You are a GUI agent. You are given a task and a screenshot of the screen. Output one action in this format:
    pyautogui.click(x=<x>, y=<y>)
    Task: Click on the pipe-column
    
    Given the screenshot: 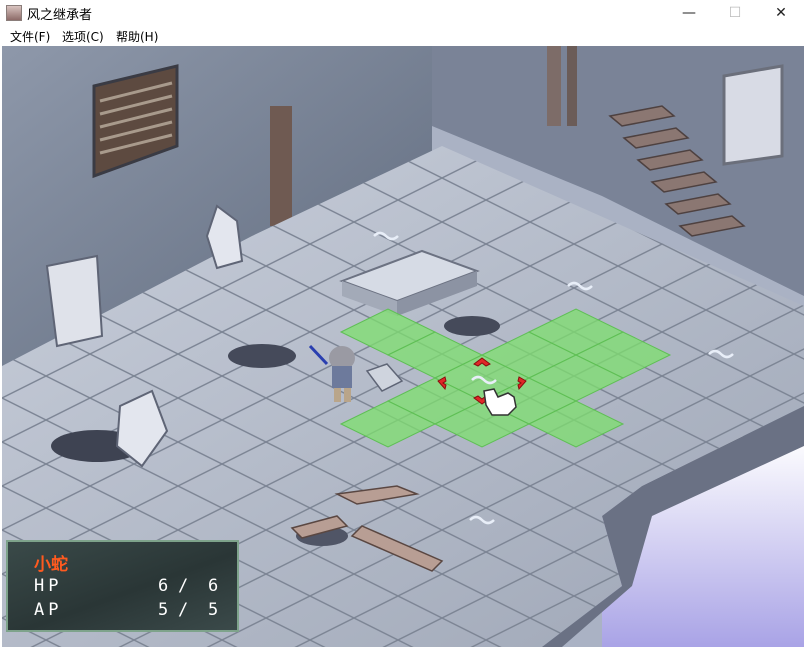 What is the action you would take?
    pyautogui.click(x=281, y=166)
    